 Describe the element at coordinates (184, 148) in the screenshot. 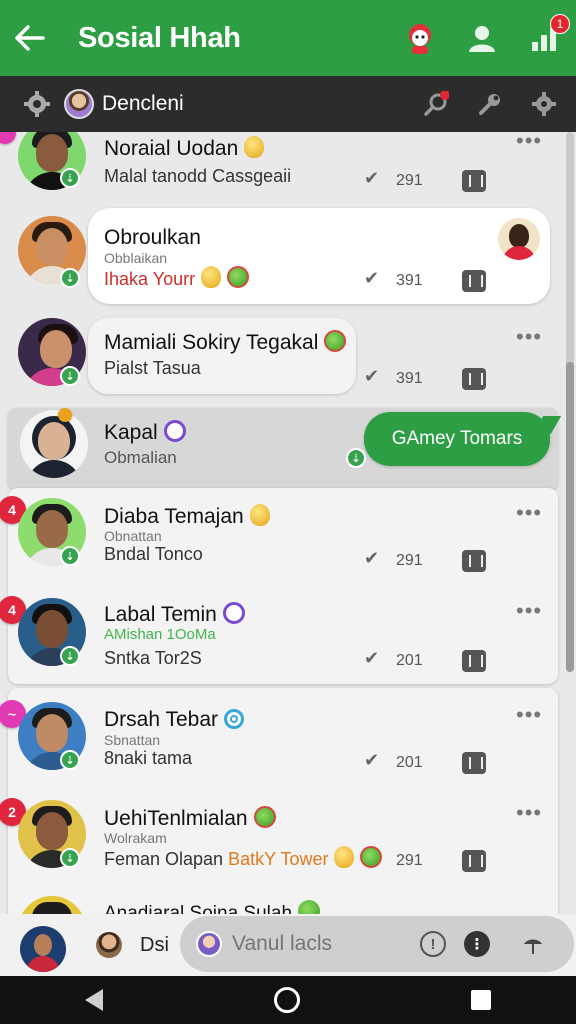

I see `contact-name: Noraial Uodan` at that location.